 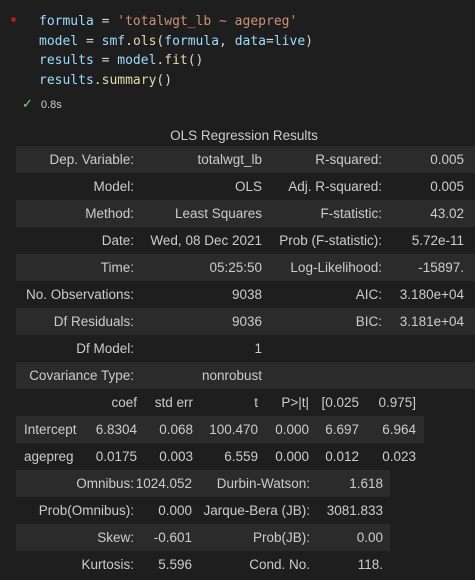 What do you see at coordinates (366, 483) in the screenshot?
I see `stat-value: 1.618` at bounding box center [366, 483].